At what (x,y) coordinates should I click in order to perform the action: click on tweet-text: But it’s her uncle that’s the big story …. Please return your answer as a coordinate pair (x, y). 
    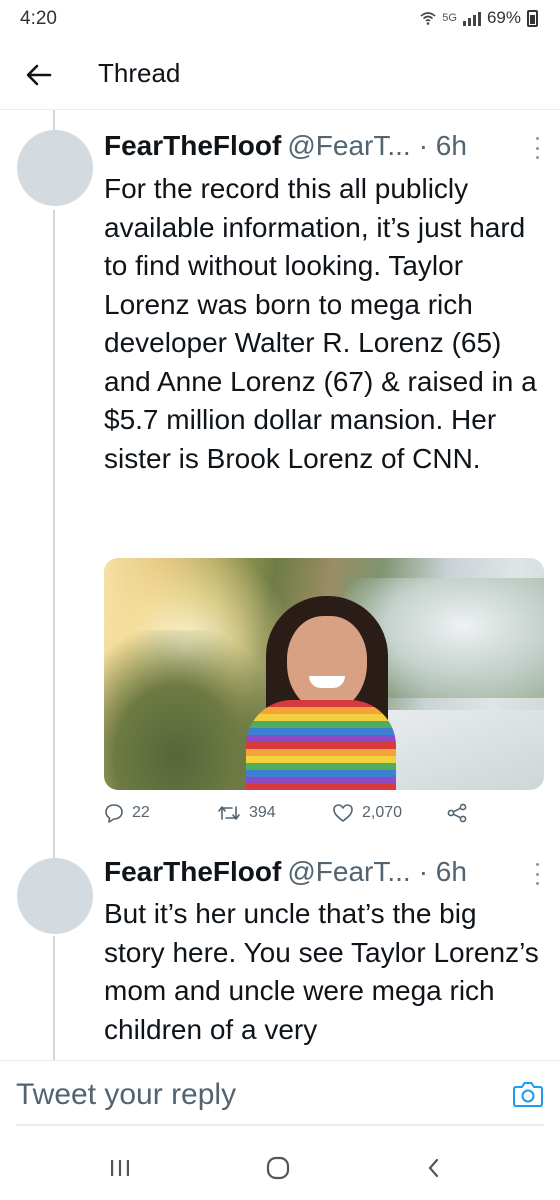
    Looking at the image, I should click on (321, 971).